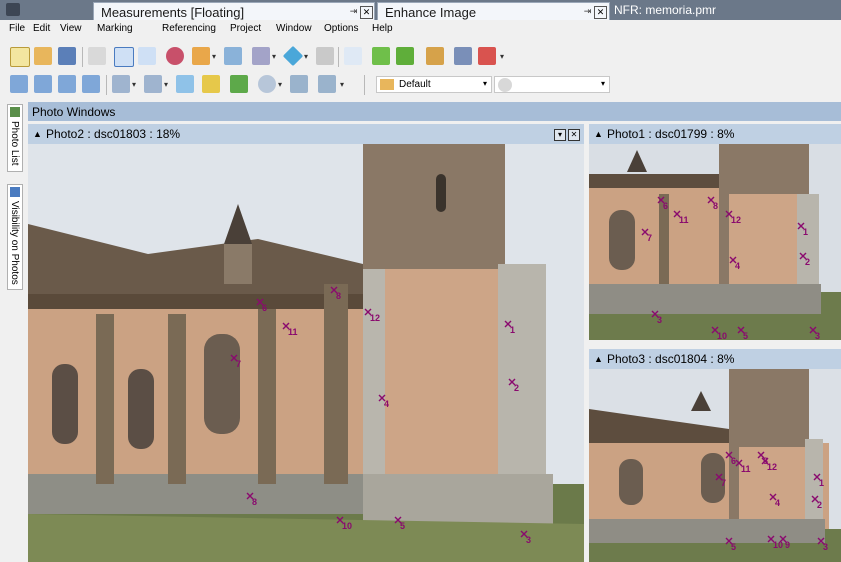 This screenshot has height=562, width=841. I want to click on photo-view-2-icon, so click(43, 84).